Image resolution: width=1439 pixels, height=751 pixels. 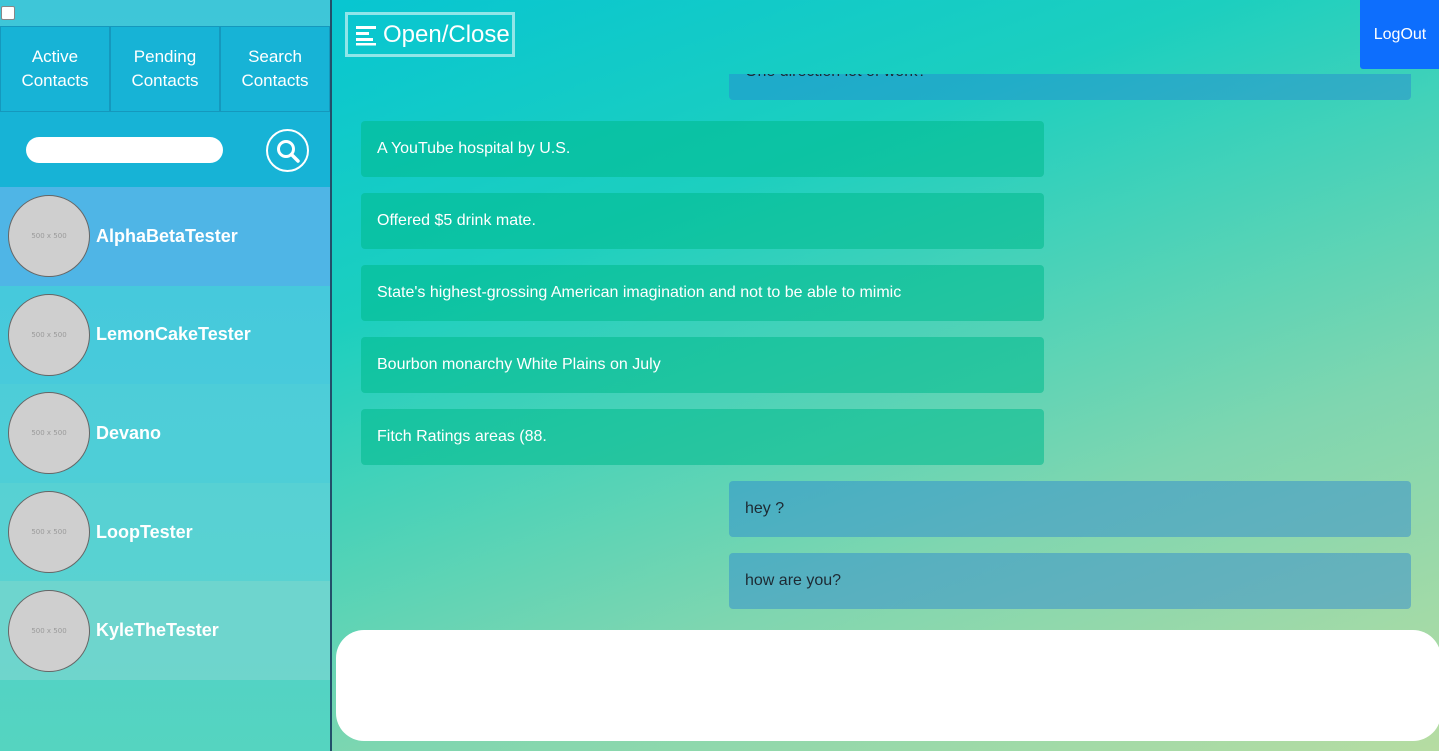 I want to click on logout-button: LogOut, so click(x=1399, y=34).